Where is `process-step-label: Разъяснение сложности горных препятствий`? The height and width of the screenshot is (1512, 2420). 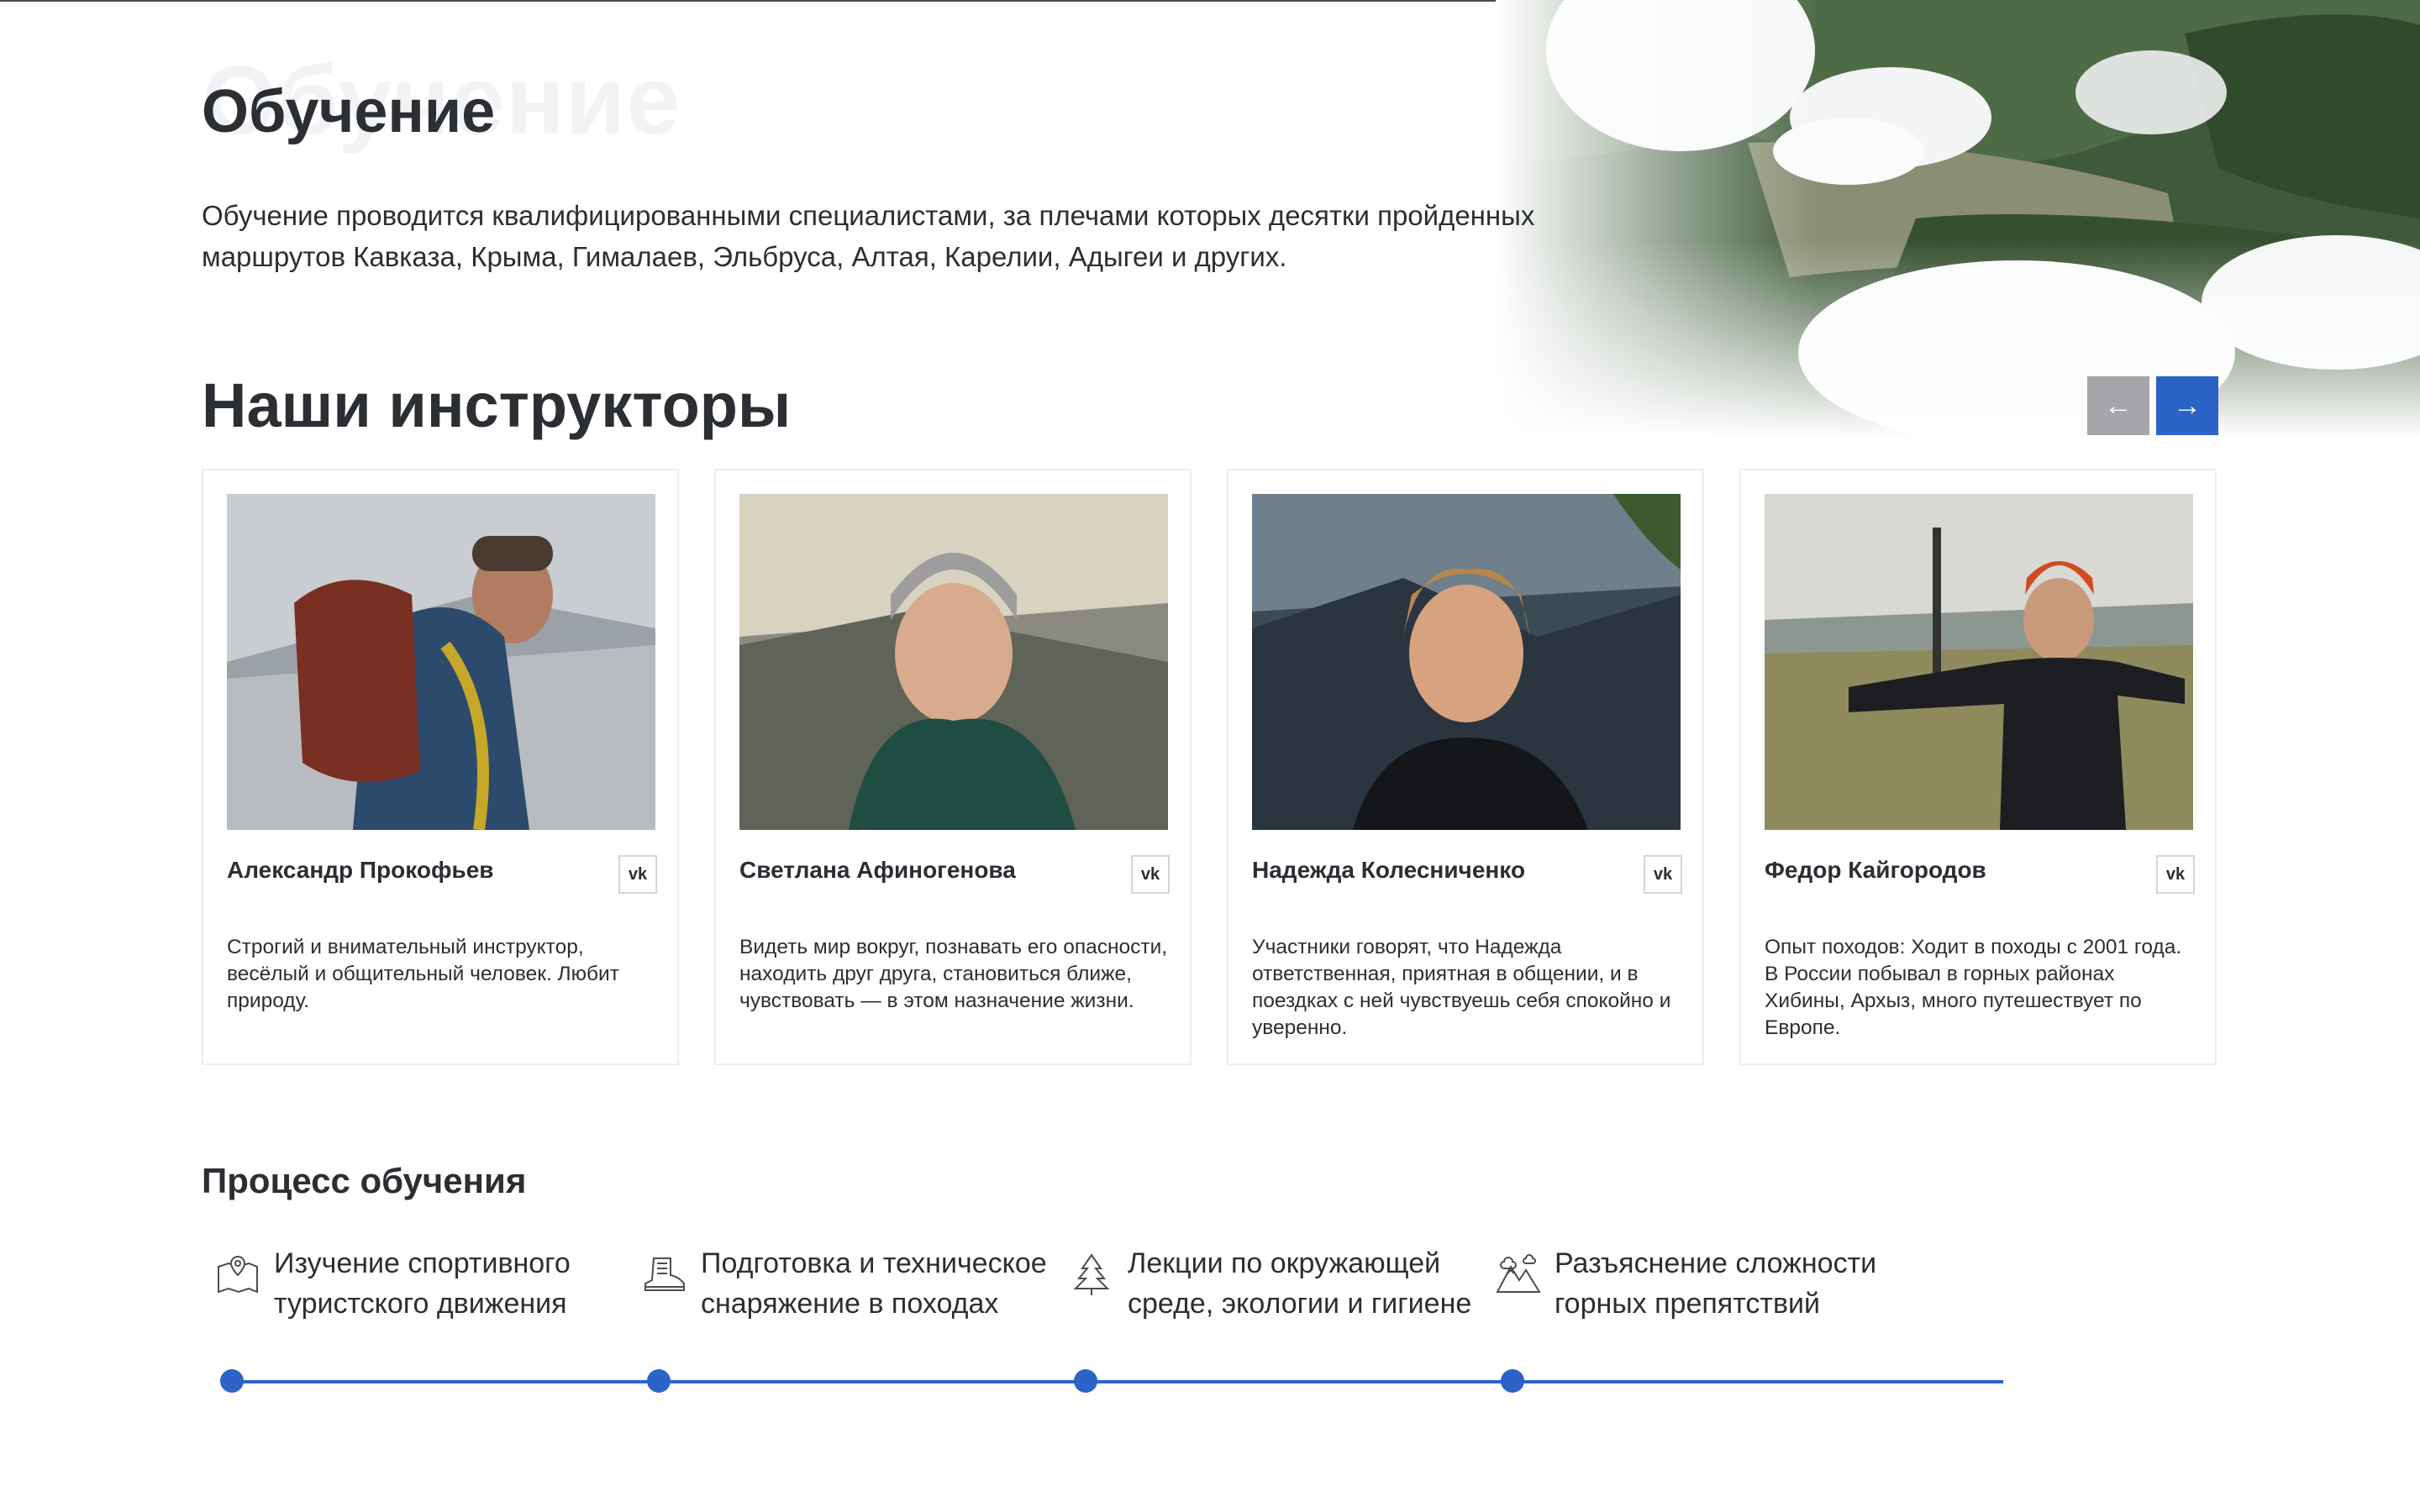 process-step-label: Разъяснение сложности горных препятствий is located at coordinates (1716, 1283).